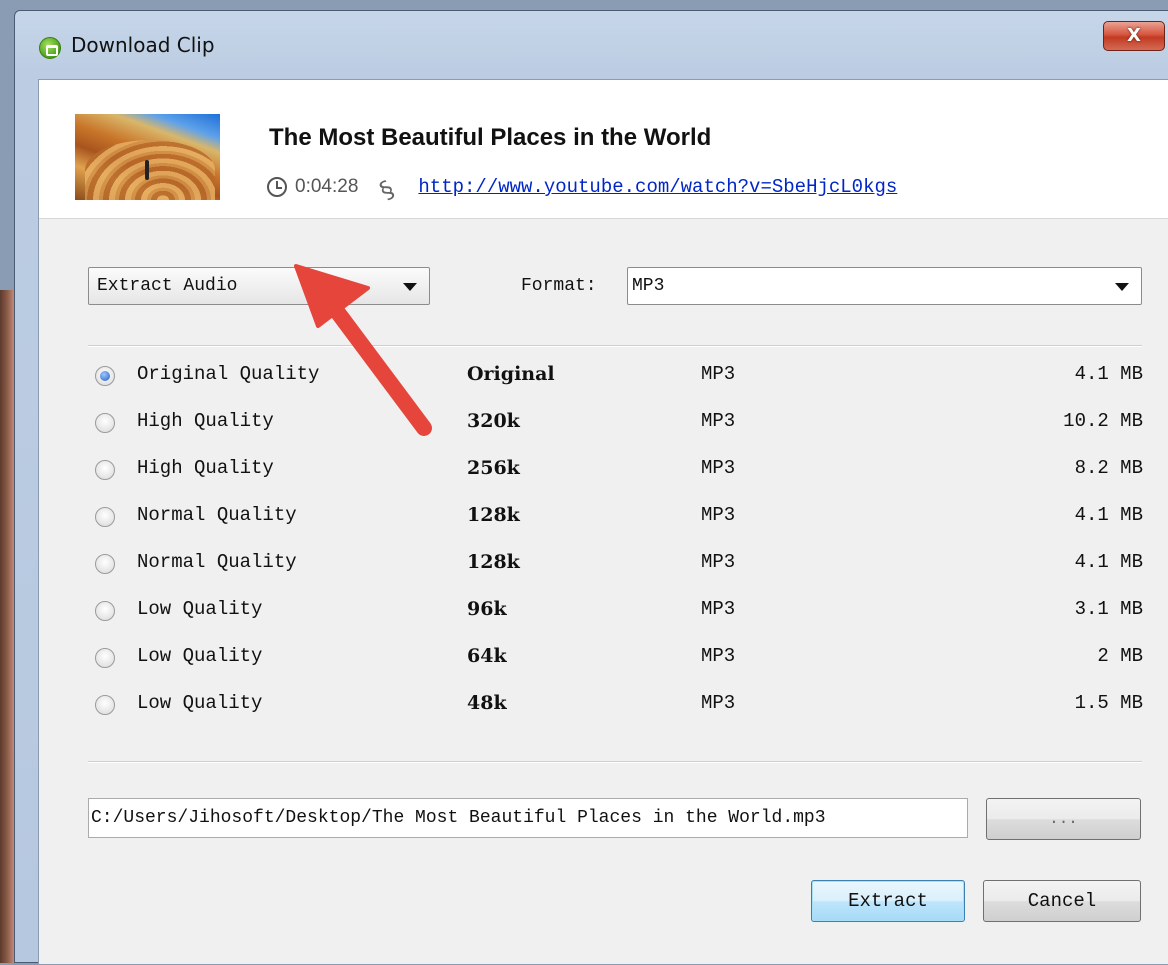  Describe the element at coordinates (1062, 901) in the screenshot. I see `cancel-button: Cancel` at that location.